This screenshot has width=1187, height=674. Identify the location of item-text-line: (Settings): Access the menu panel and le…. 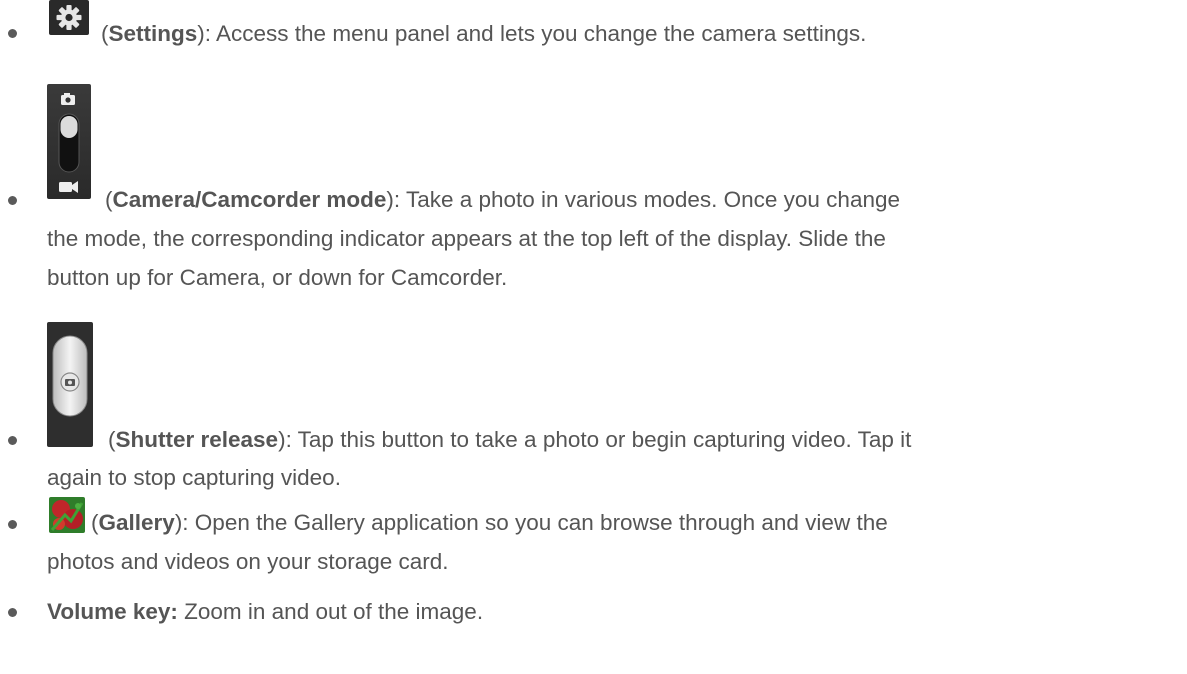
(484, 33).